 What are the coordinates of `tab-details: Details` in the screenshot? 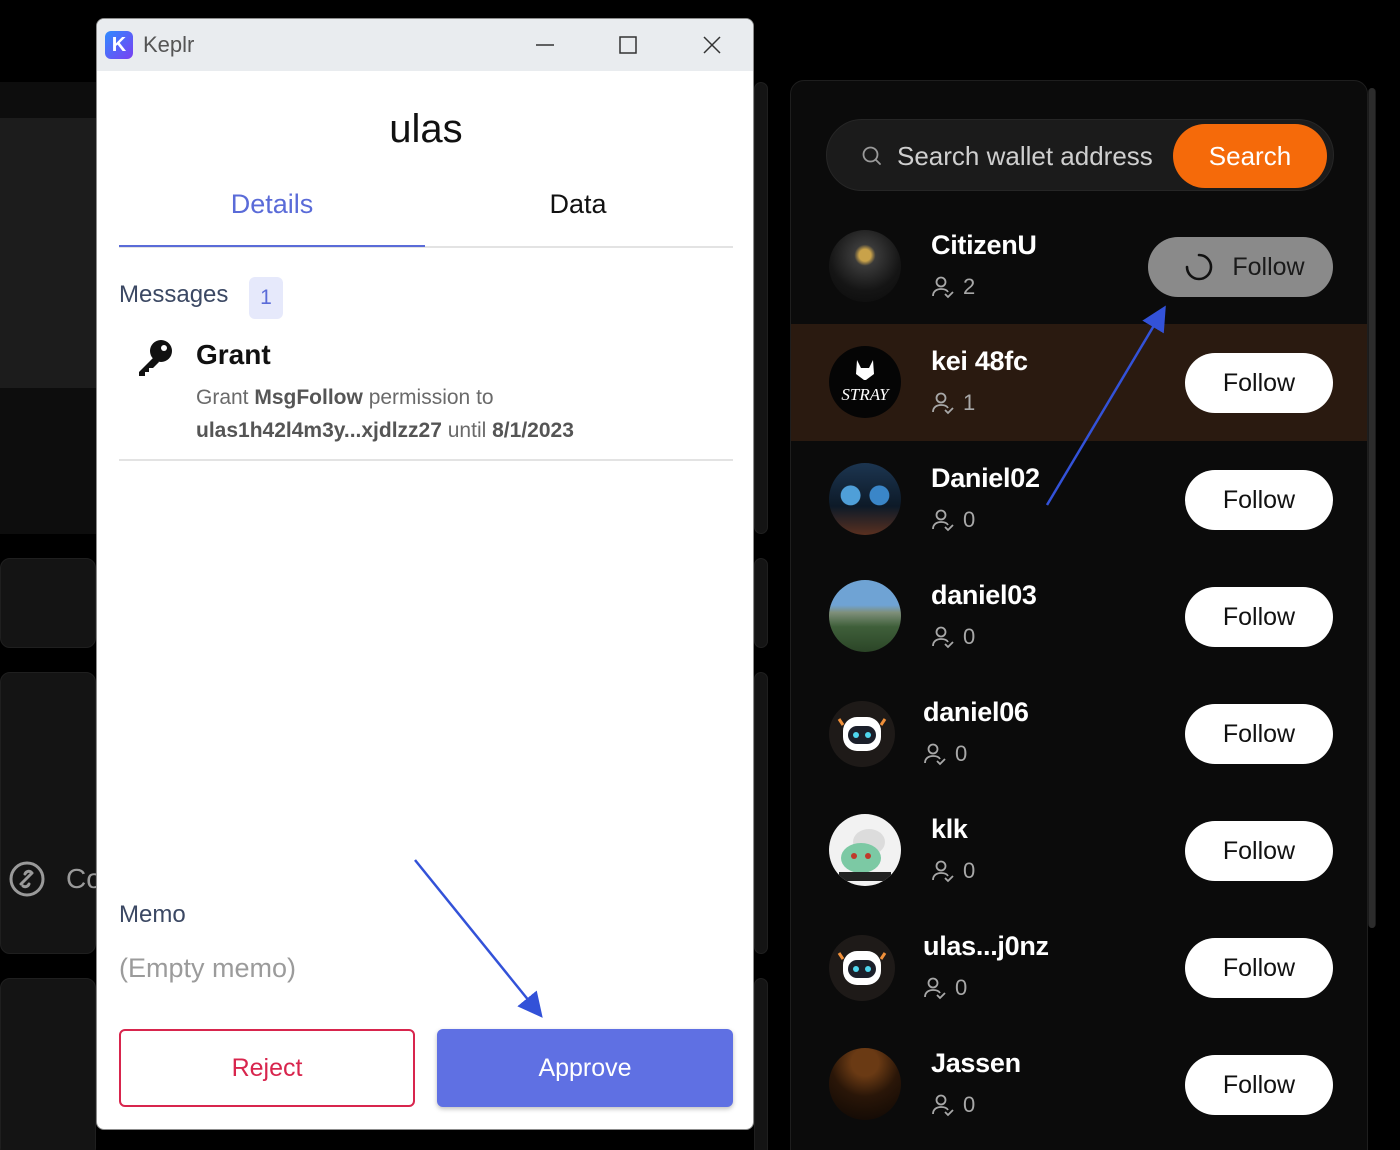 It's located at (272, 204).